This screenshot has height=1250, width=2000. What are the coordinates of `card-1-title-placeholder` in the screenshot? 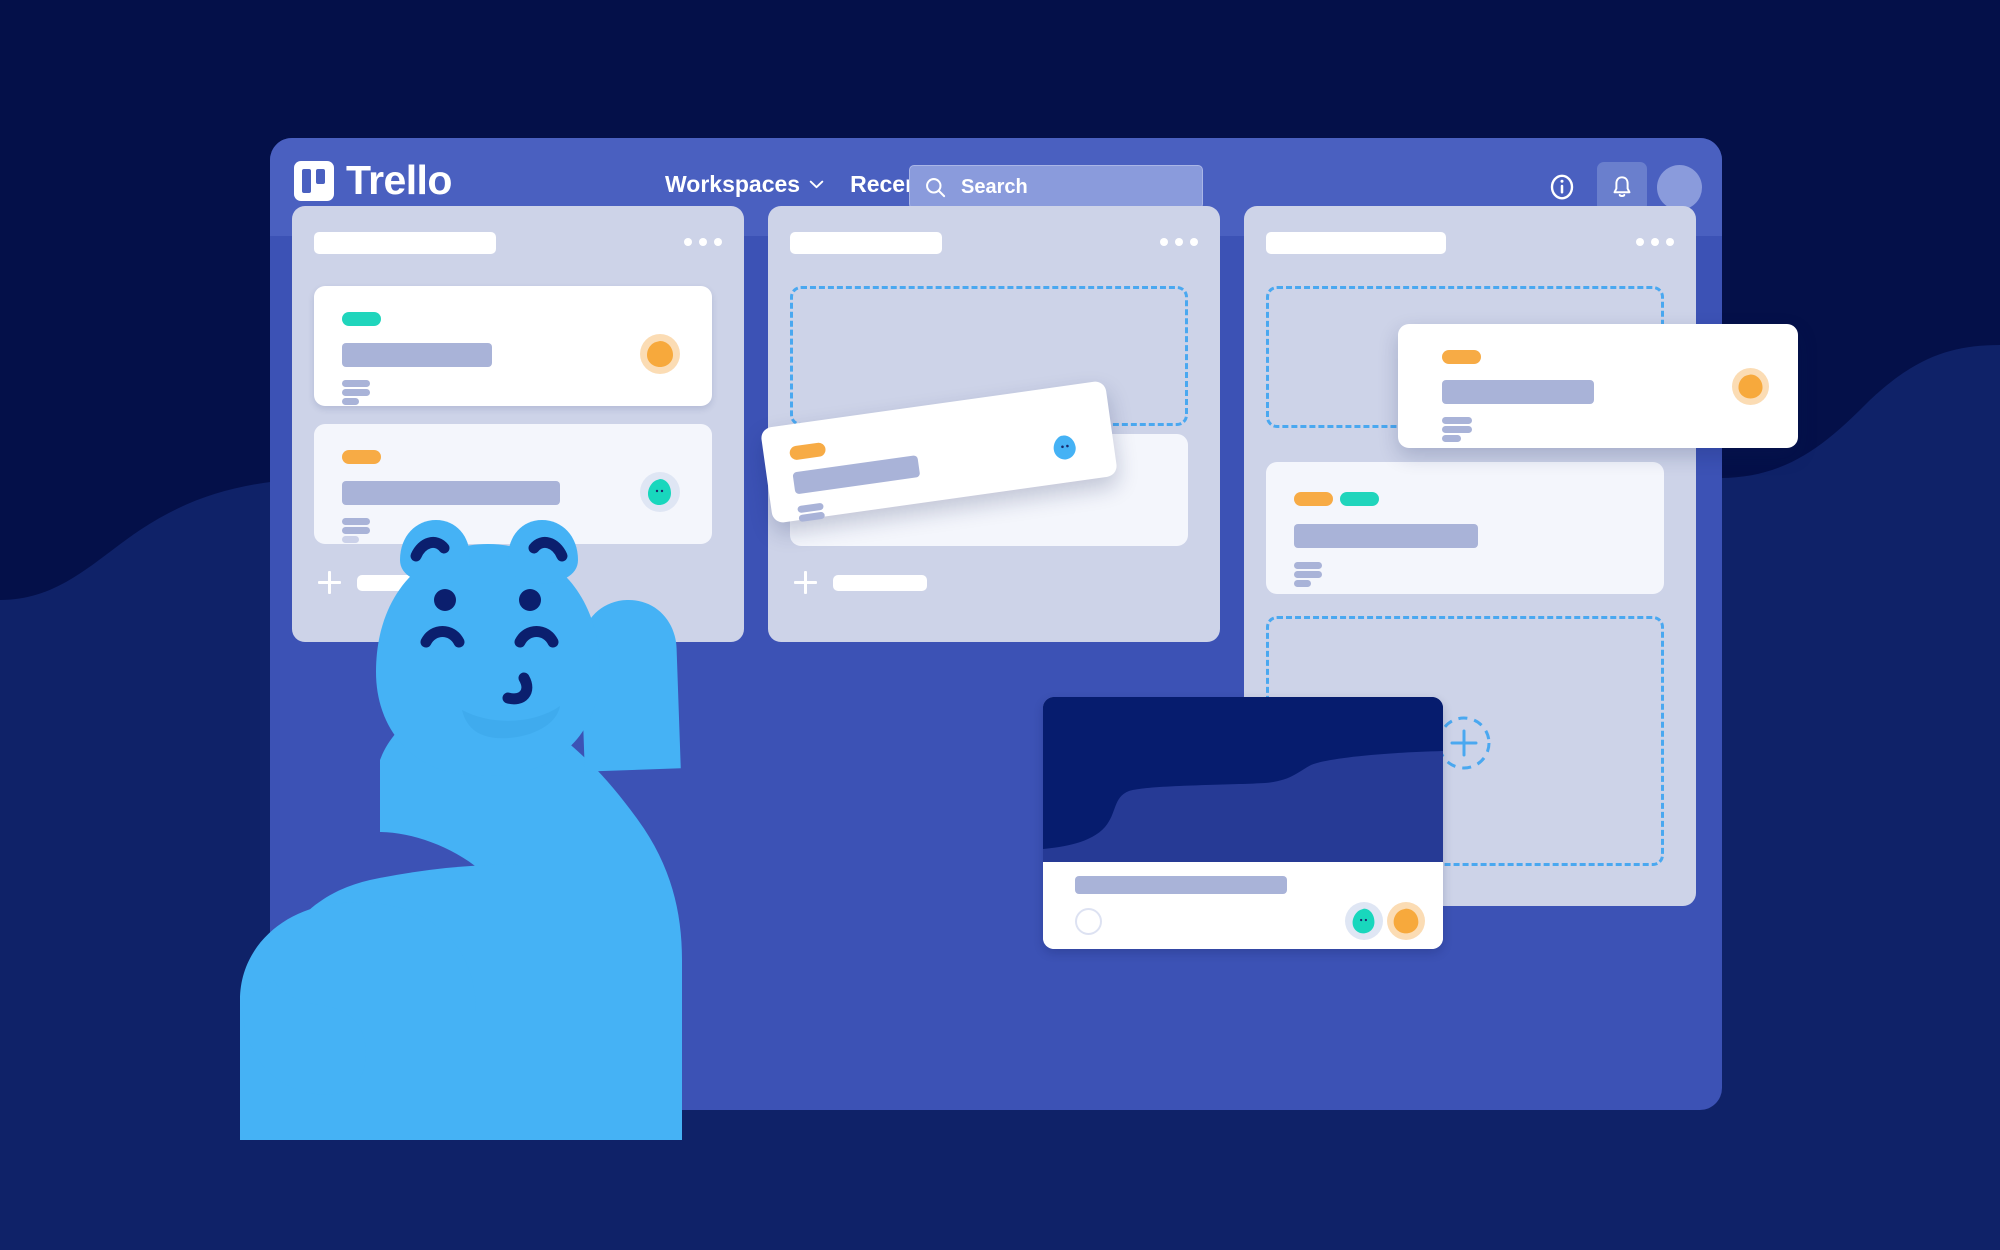 It's located at (417, 355).